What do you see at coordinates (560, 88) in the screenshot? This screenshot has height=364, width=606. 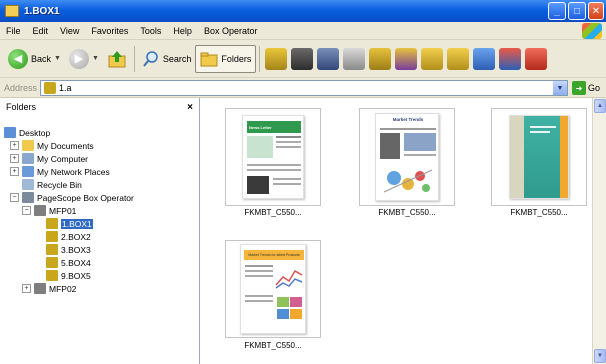 I see `address-dropdown-button: ▼` at bounding box center [560, 88].